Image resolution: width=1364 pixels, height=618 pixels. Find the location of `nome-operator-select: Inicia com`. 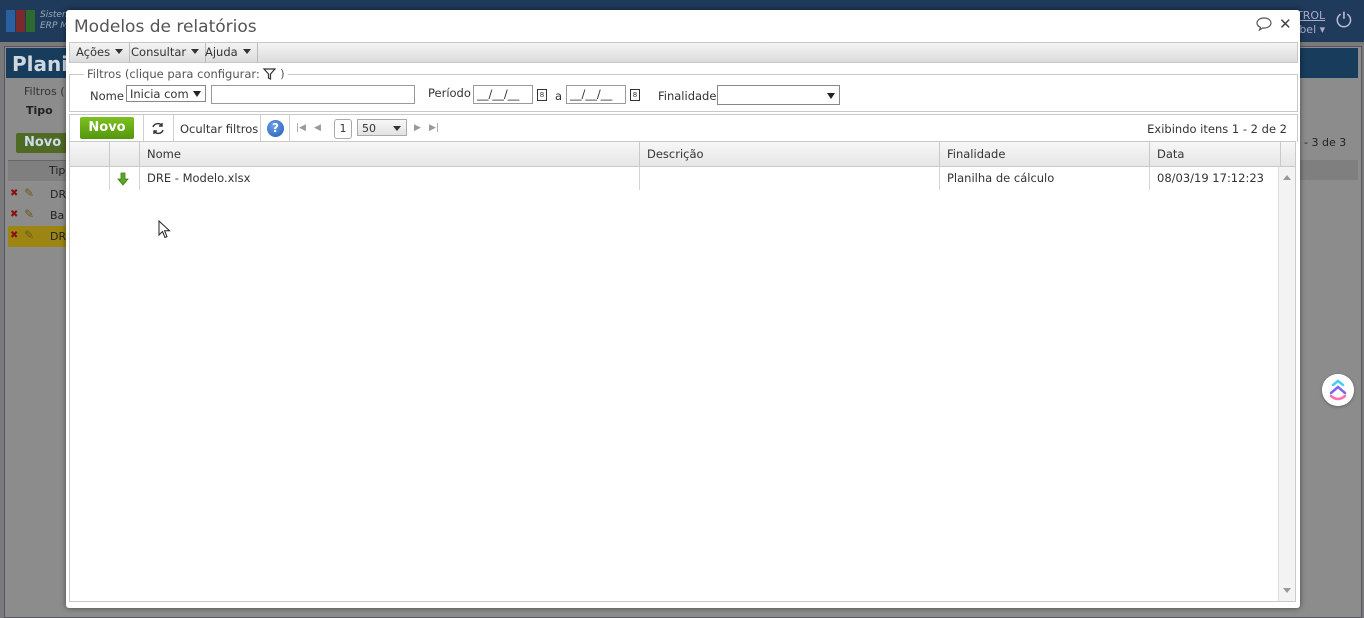

nome-operator-select: Inicia com is located at coordinates (166, 93).